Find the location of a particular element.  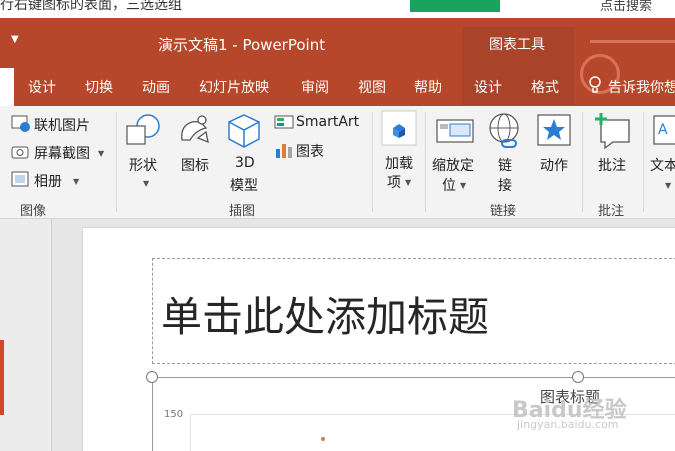

group-label-illustrations: 插图 is located at coordinates (242, 211).